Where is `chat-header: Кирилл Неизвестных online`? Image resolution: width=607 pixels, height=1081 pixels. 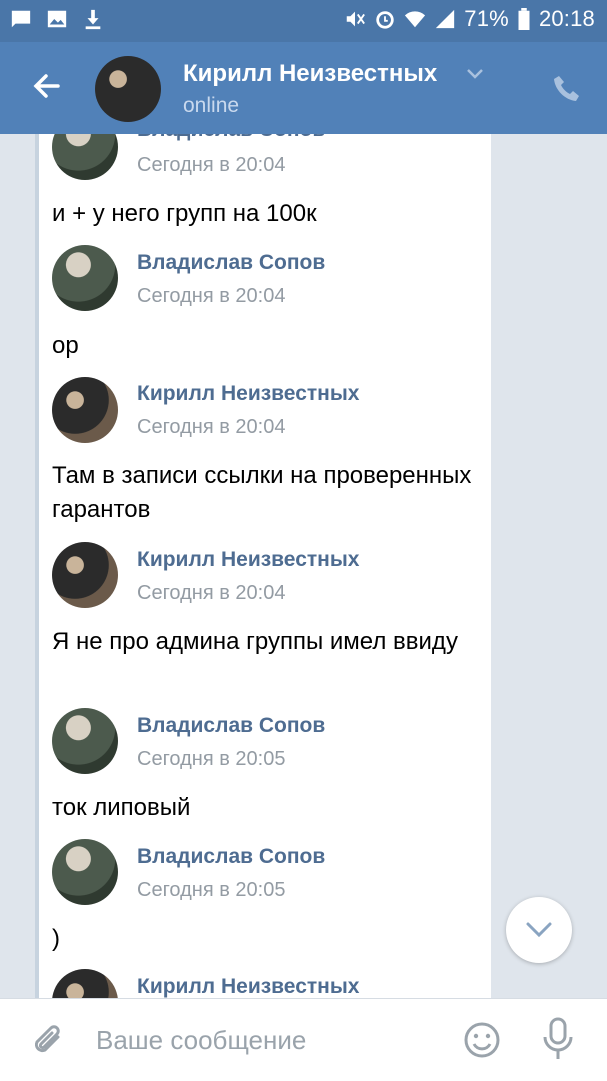 chat-header: Кирилл Неизвестных online is located at coordinates (303, 88).